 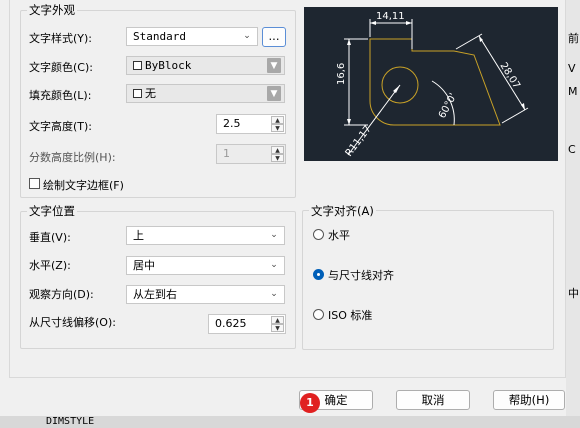 What do you see at coordinates (50, 237) in the screenshot?
I see `vertical-label: 垂直(V):` at bounding box center [50, 237].